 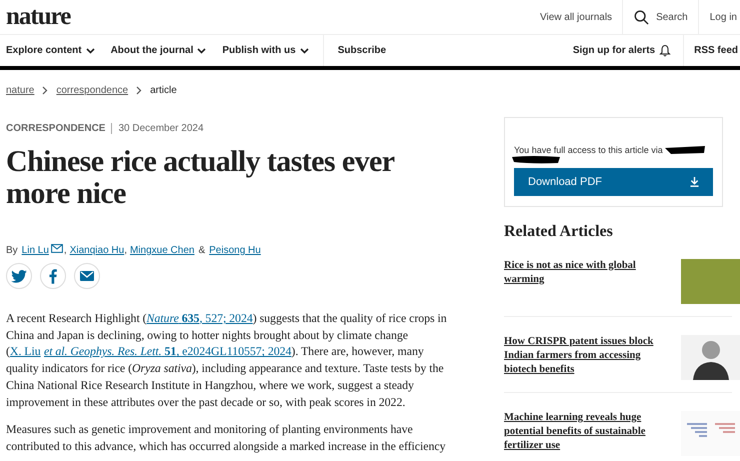 I want to click on author-link: Mingxue Chen, so click(x=162, y=250).